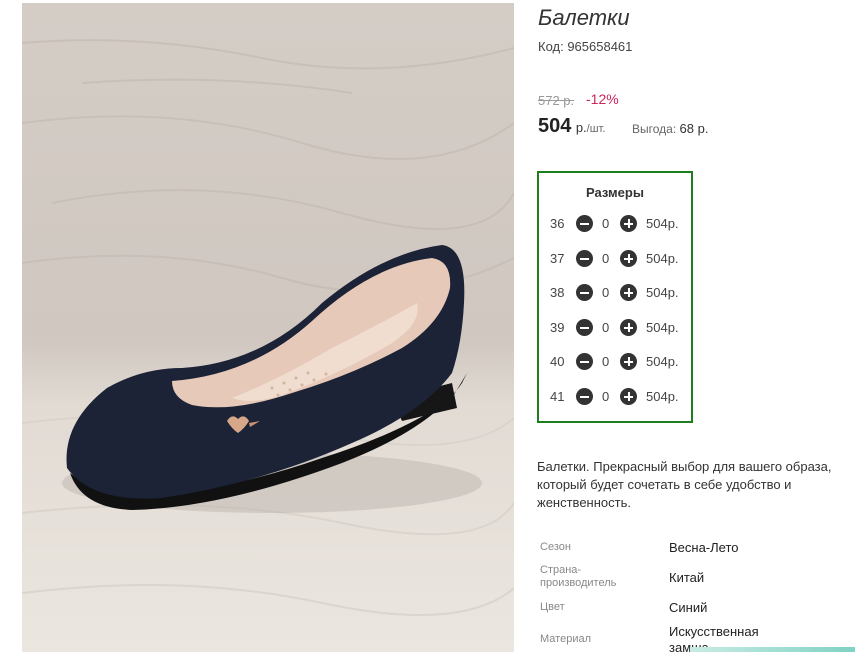 This screenshot has width=855, height=656. Describe the element at coordinates (552, 607) in the screenshot. I see `property-label-color: Цвет` at that location.